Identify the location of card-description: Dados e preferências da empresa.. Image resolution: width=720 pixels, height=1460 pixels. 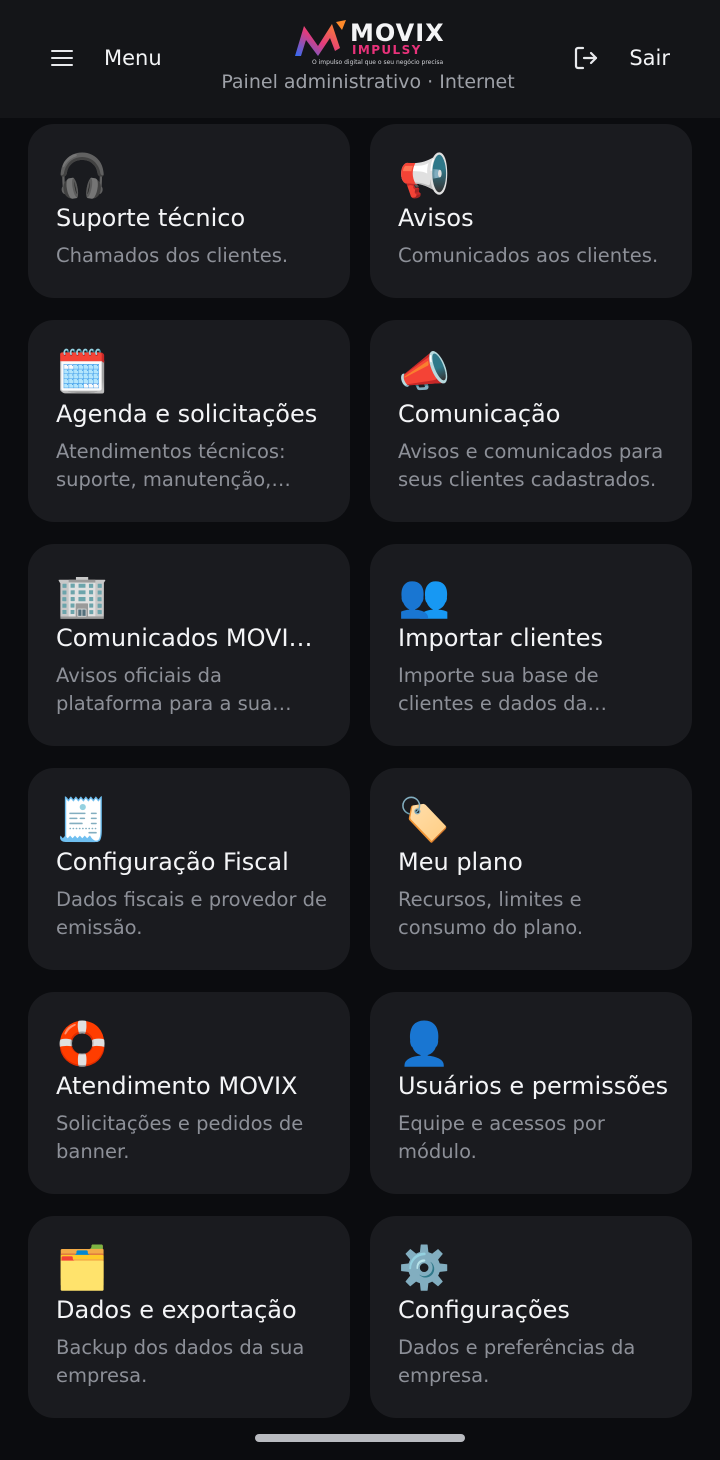
(517, 1361).